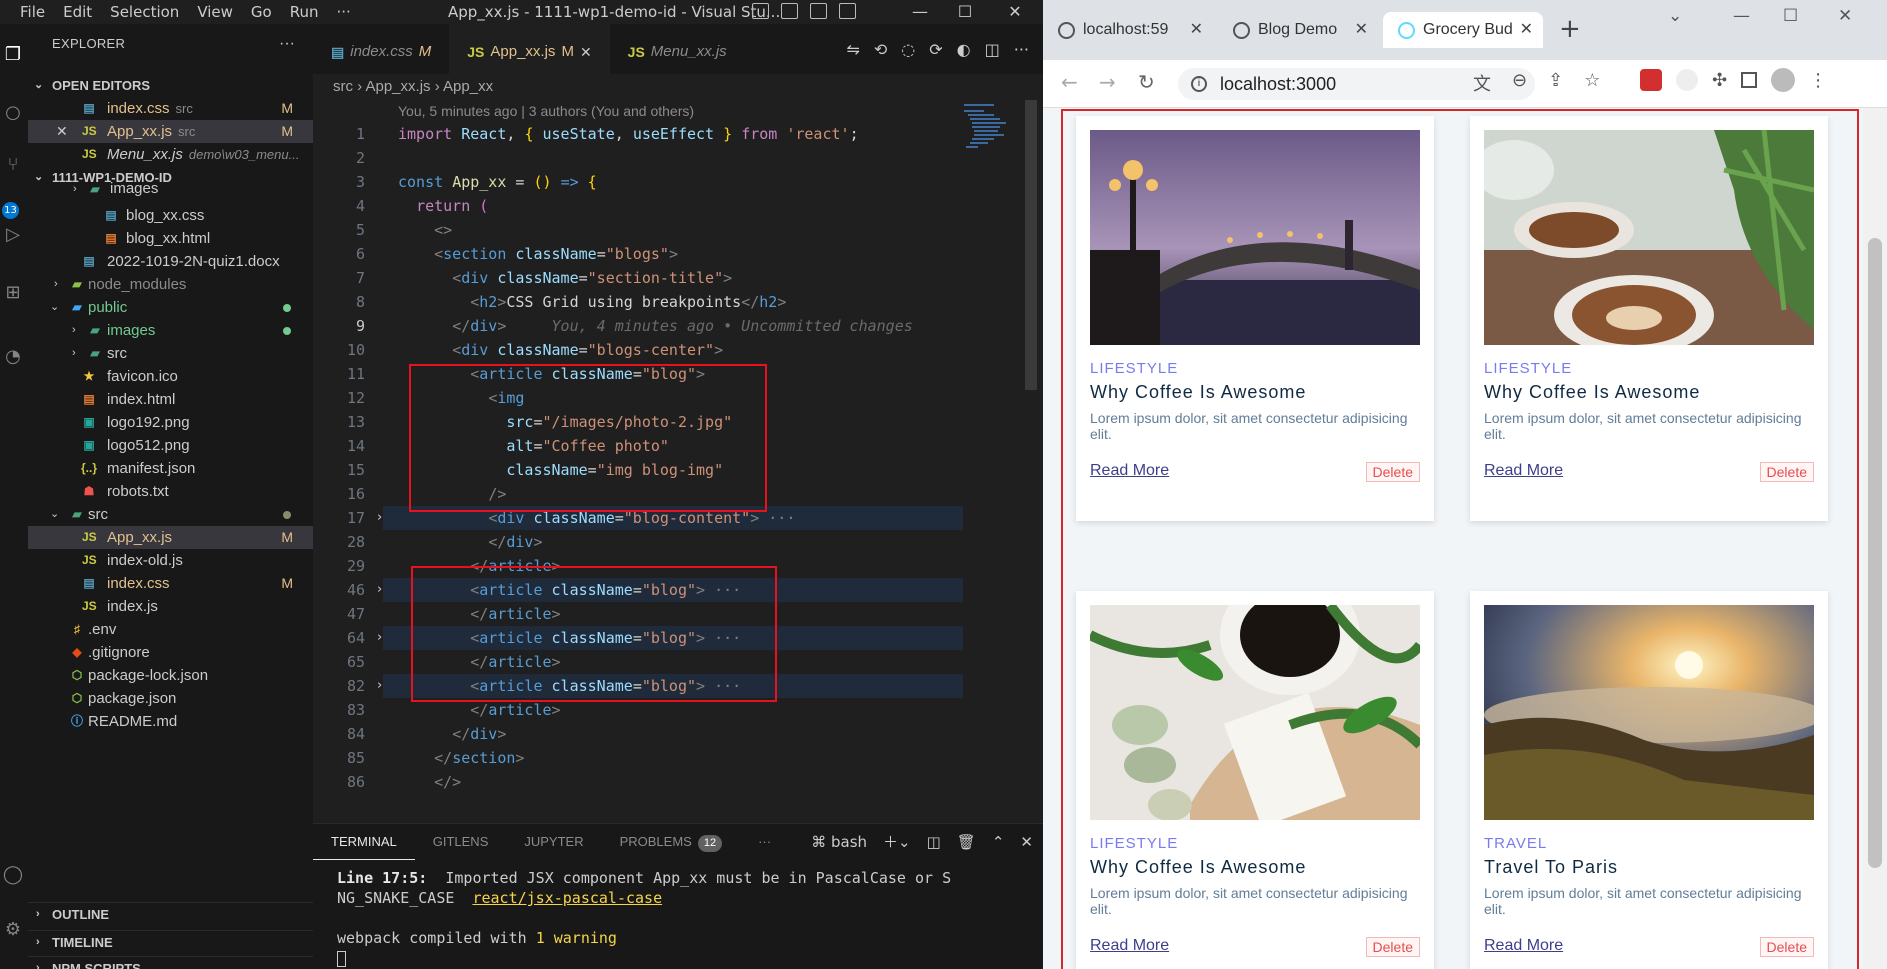  Describe the element at coordinates (789, 11) in the screenshot. I see `toggle-panel-icon` at that location.